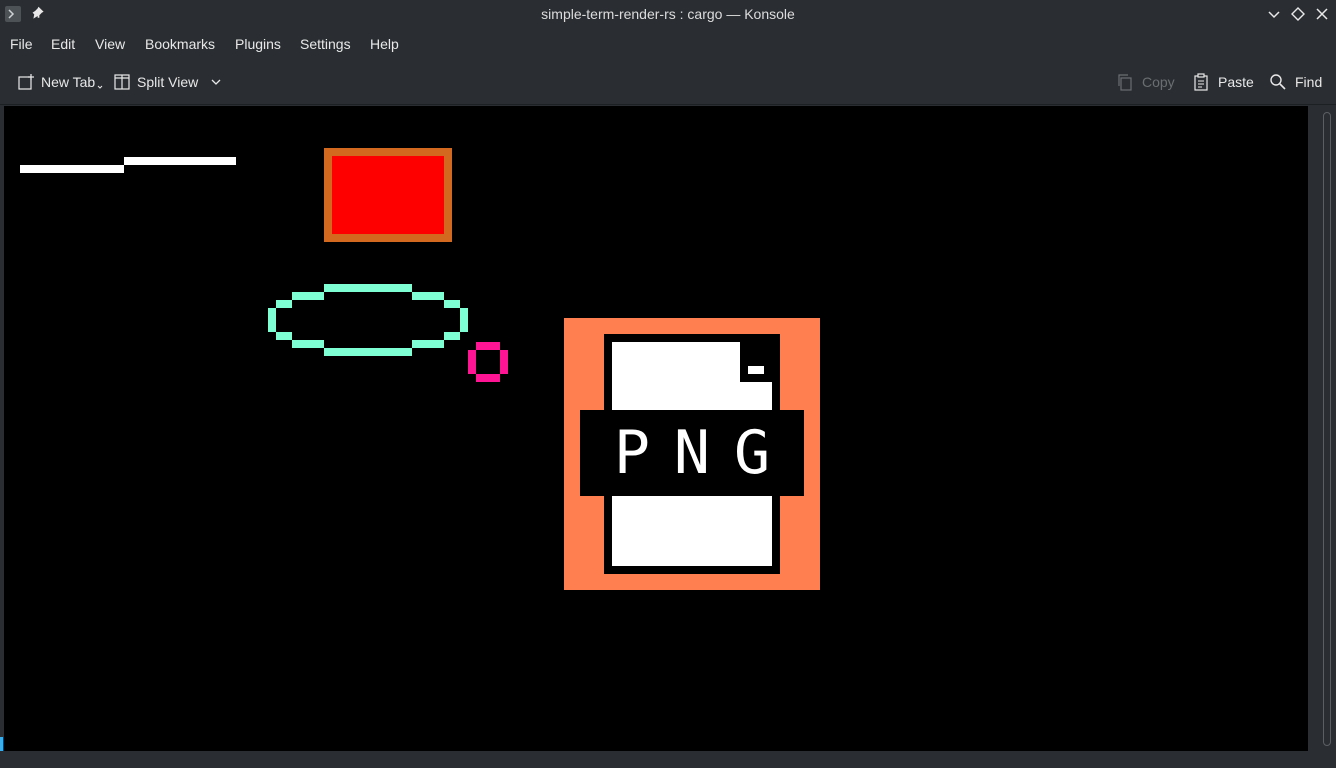  What do you see at coordinates (68, 82) in the screenshot?
I see `new-tab-label: New Tab` at bounding box center [68, 82].